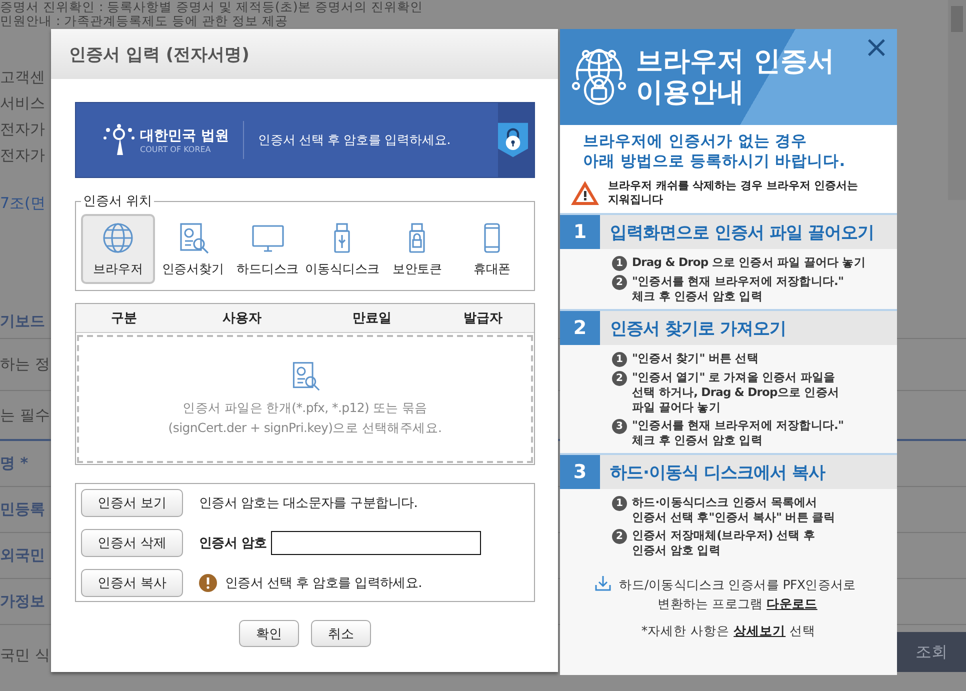  Describe the element at coordinates (117, 201) in the screenshot. I see `group-legend: 인증서 위치` at that location.